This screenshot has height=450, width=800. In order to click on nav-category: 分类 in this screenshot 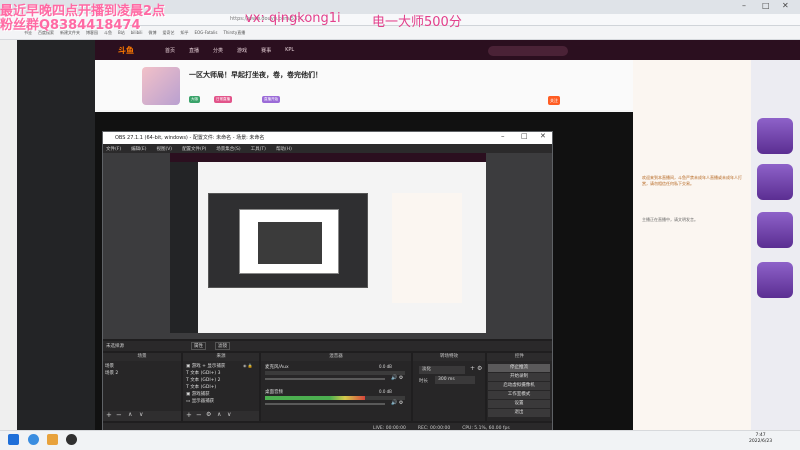, I will do `click(218, 50)`.